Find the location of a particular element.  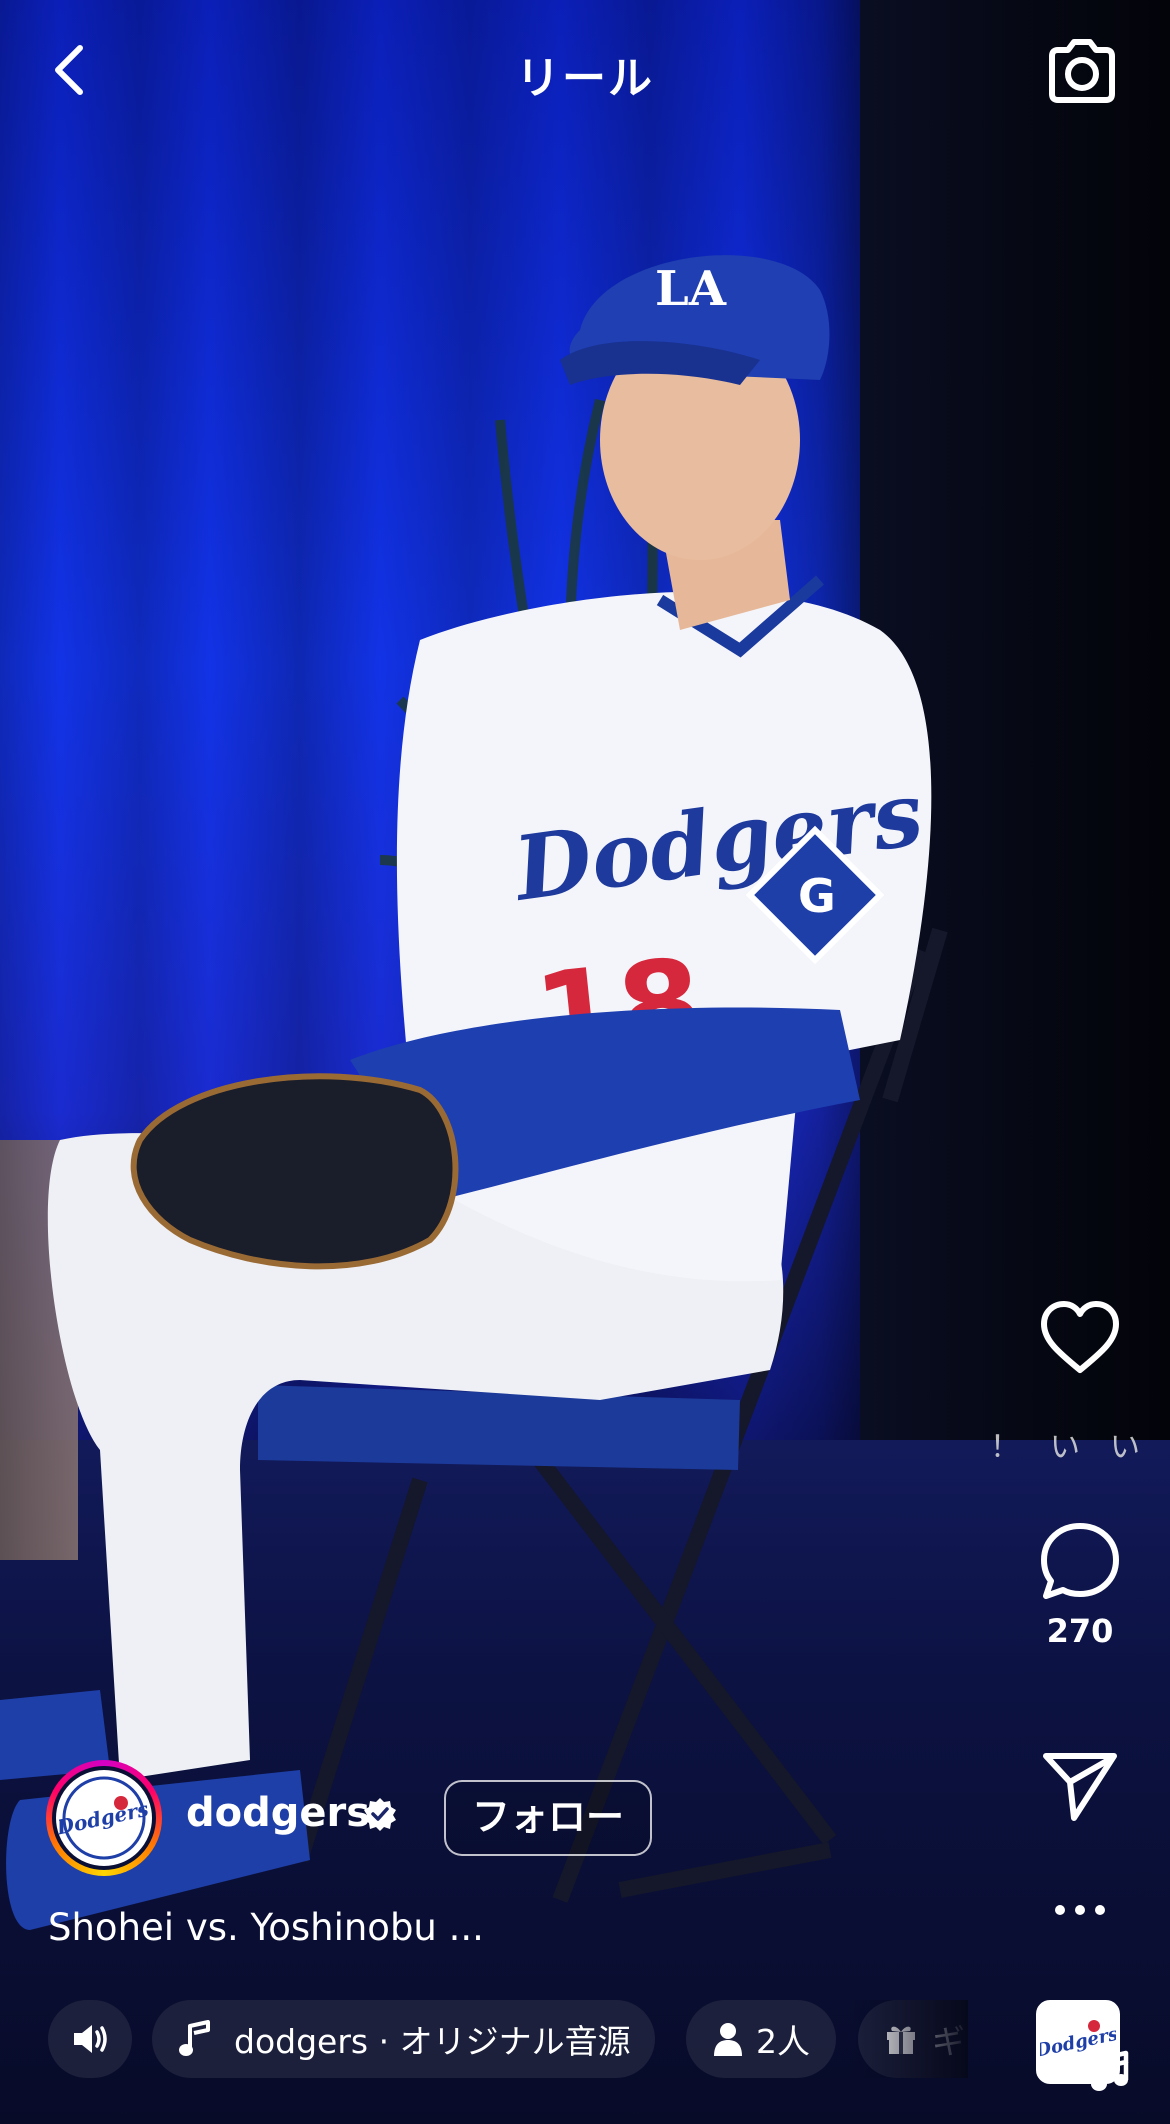

comment-icon is located at coordinates (1080, 1561).